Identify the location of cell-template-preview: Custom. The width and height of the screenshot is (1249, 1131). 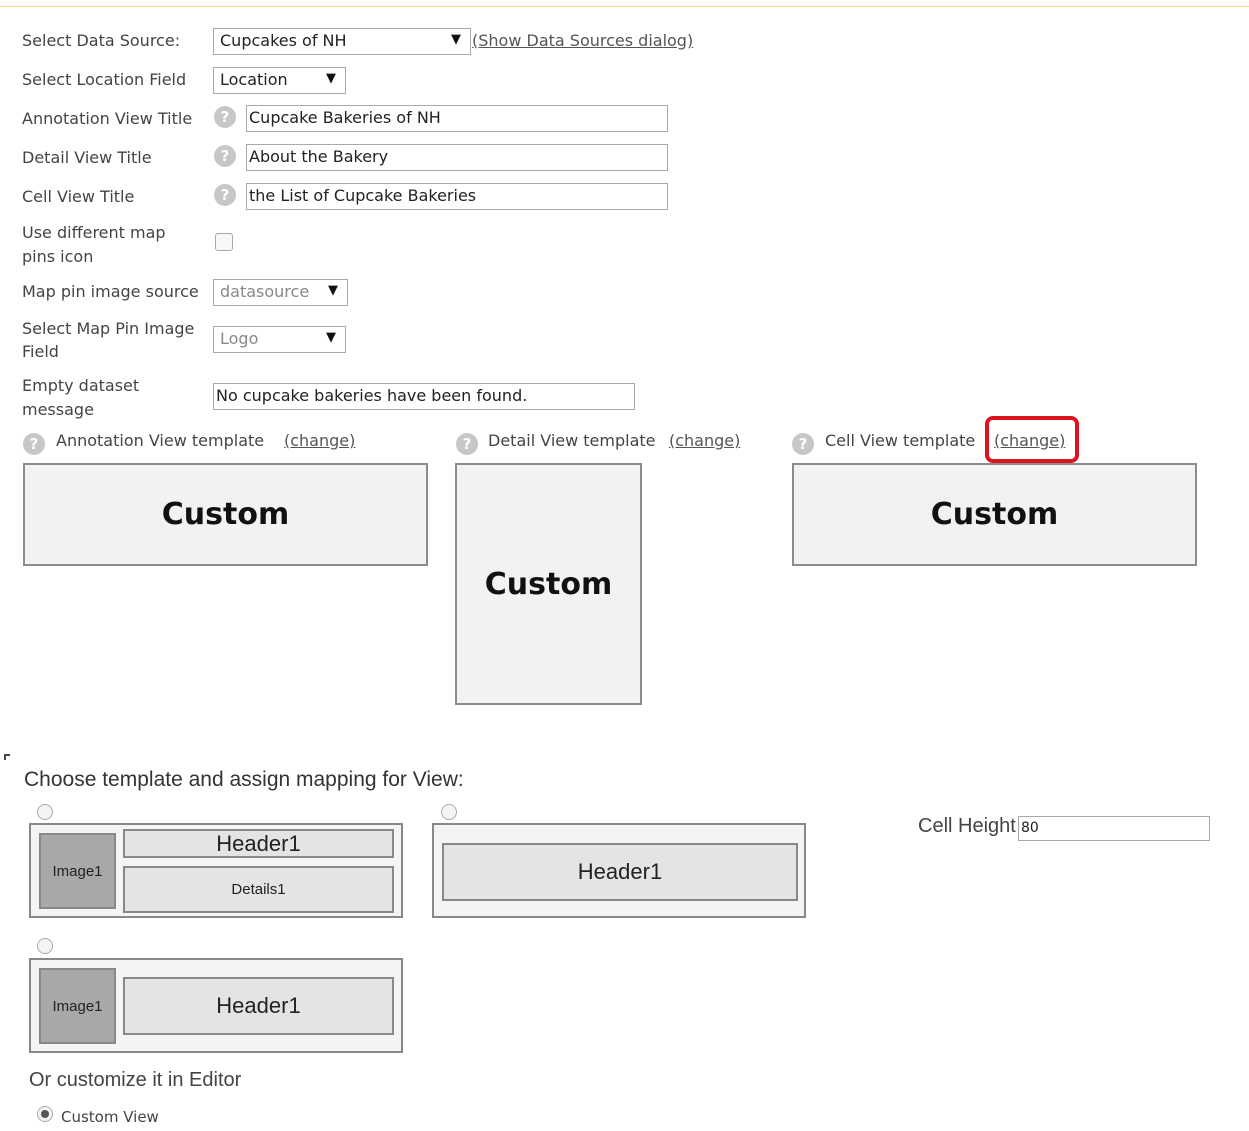
(994, 514).